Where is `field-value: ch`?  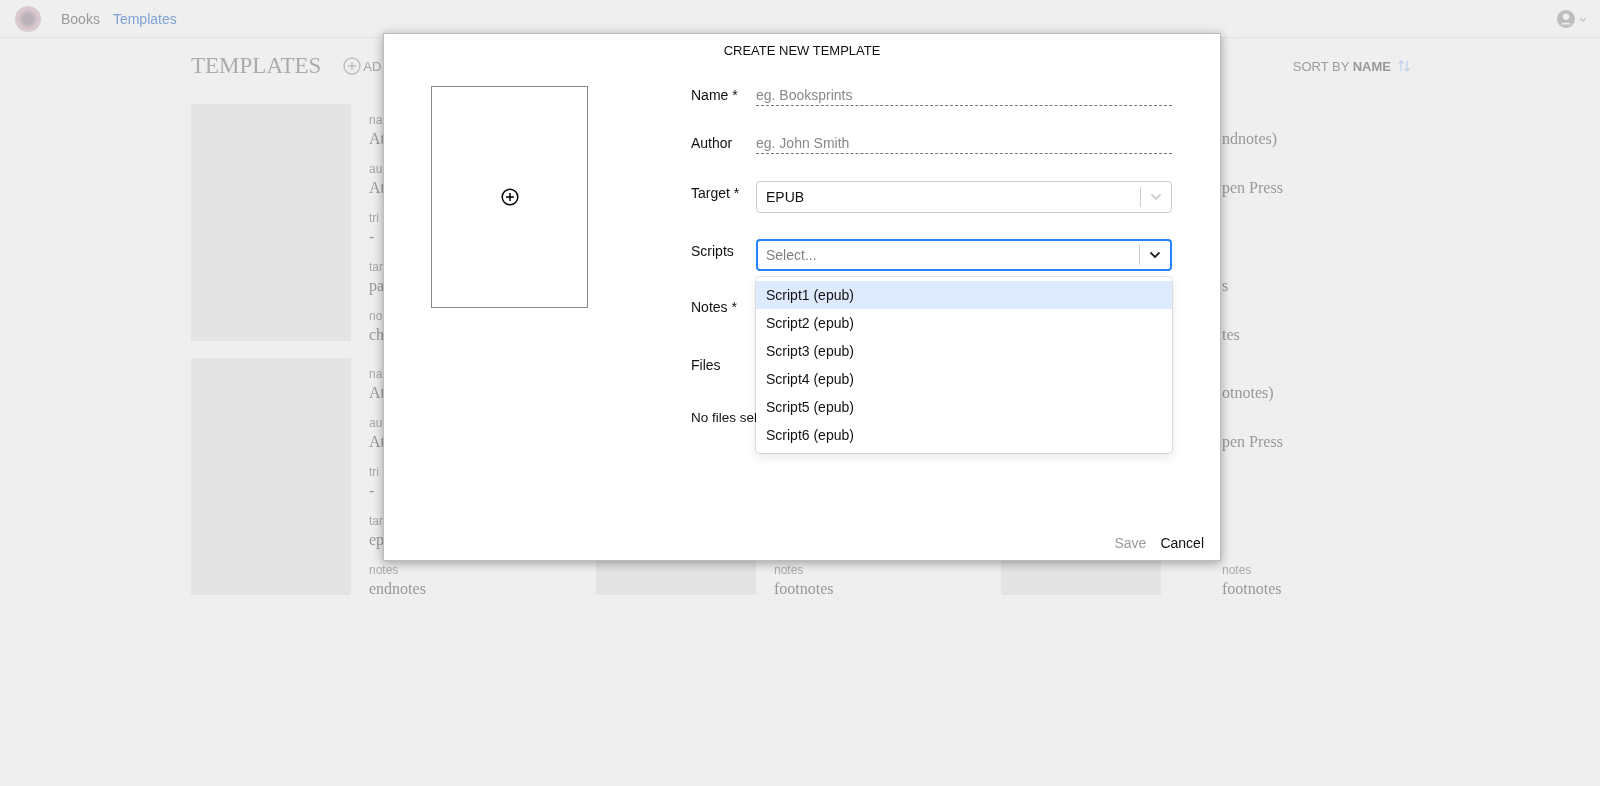 field-value: ch is located at coordinates (377, 335).